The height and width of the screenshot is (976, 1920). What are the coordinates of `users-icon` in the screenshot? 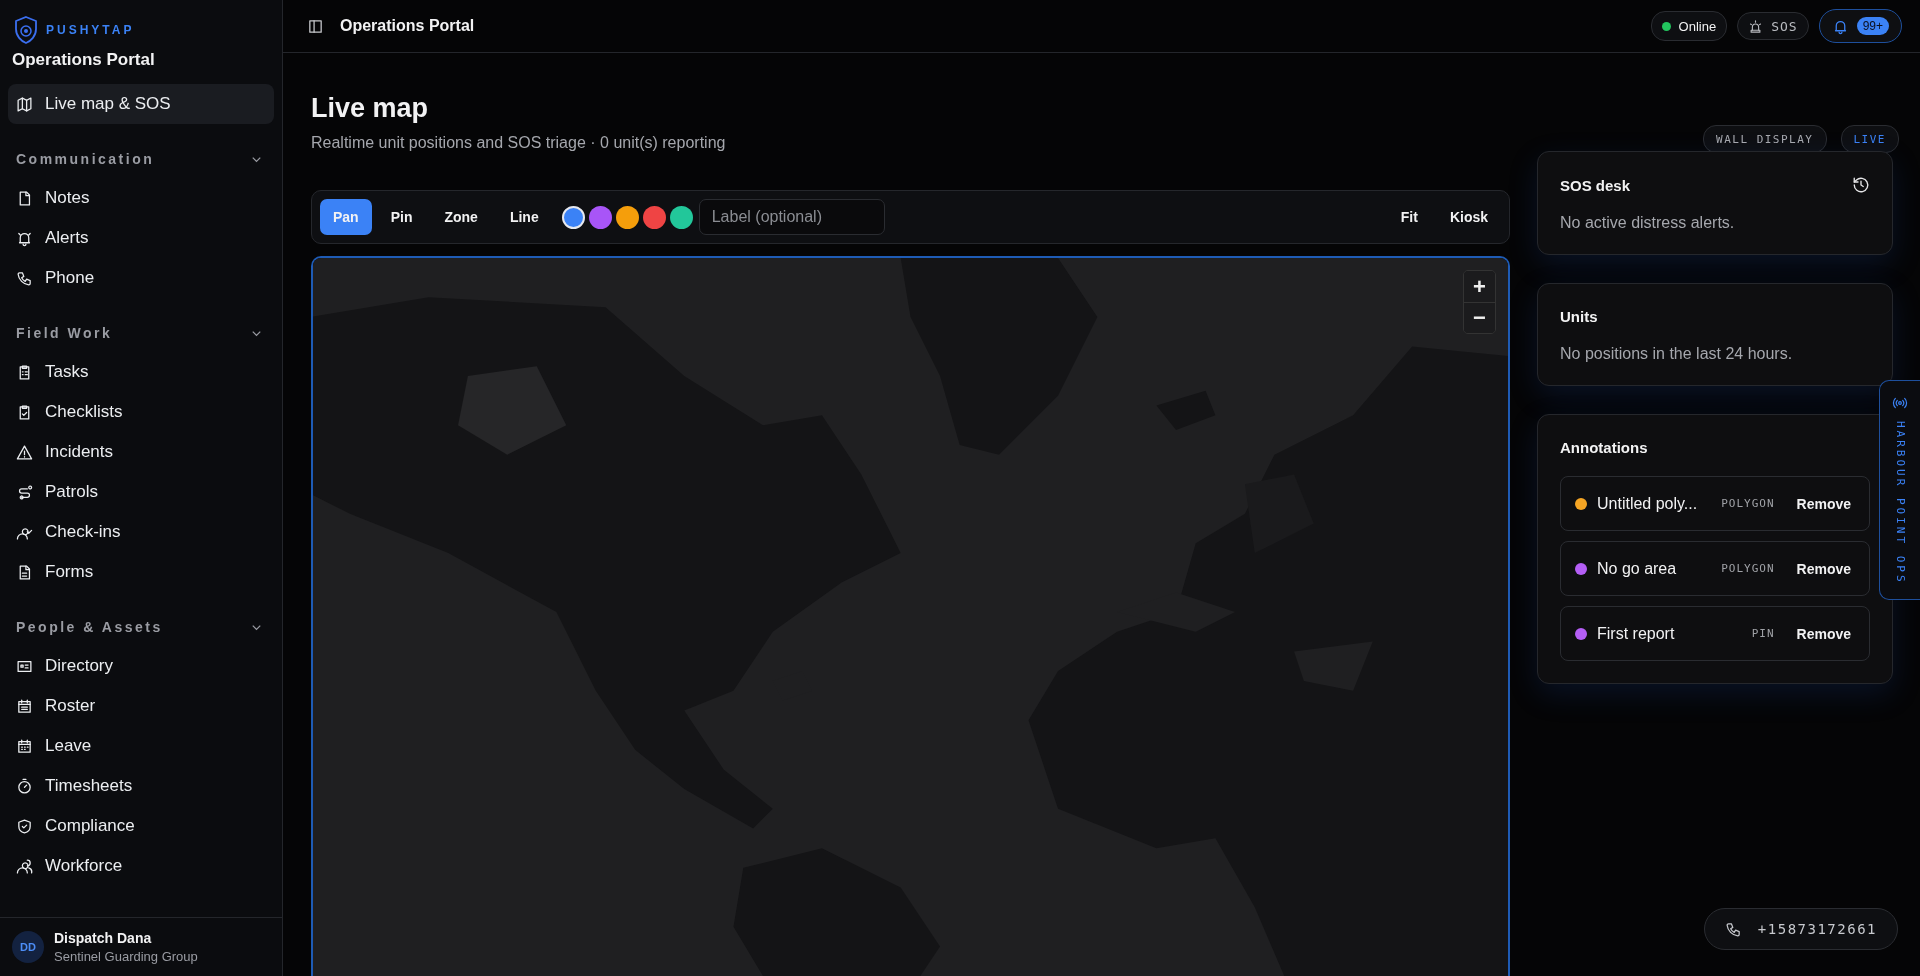 It's located at (24, 866).